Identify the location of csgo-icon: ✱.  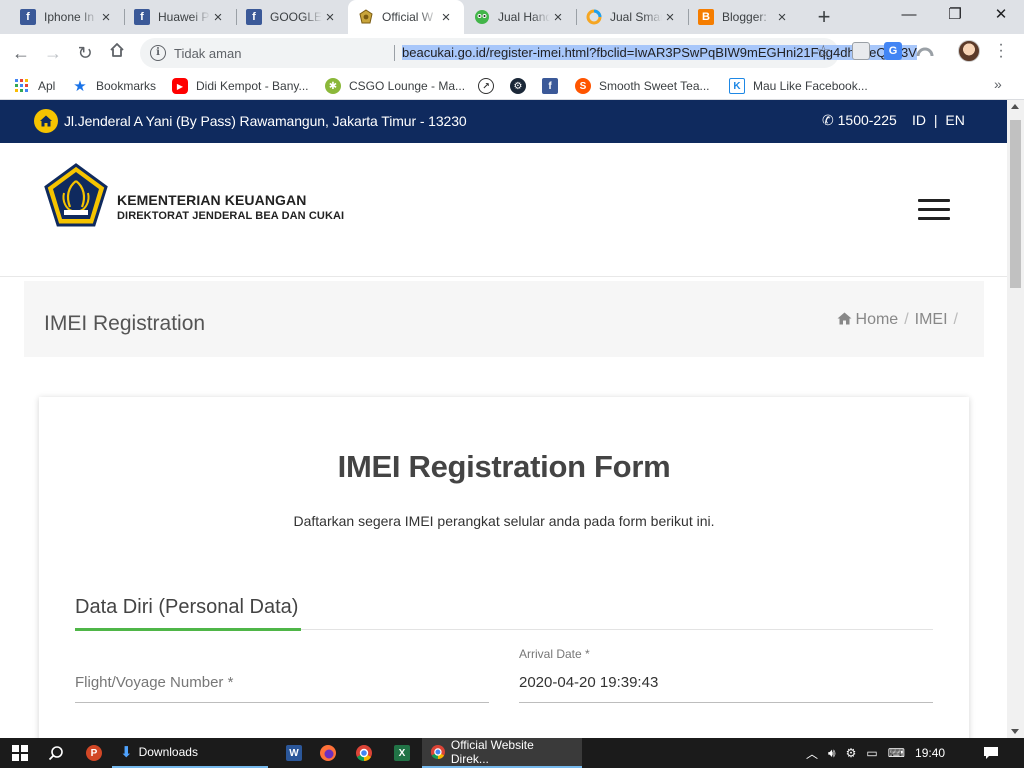
(333, 86).